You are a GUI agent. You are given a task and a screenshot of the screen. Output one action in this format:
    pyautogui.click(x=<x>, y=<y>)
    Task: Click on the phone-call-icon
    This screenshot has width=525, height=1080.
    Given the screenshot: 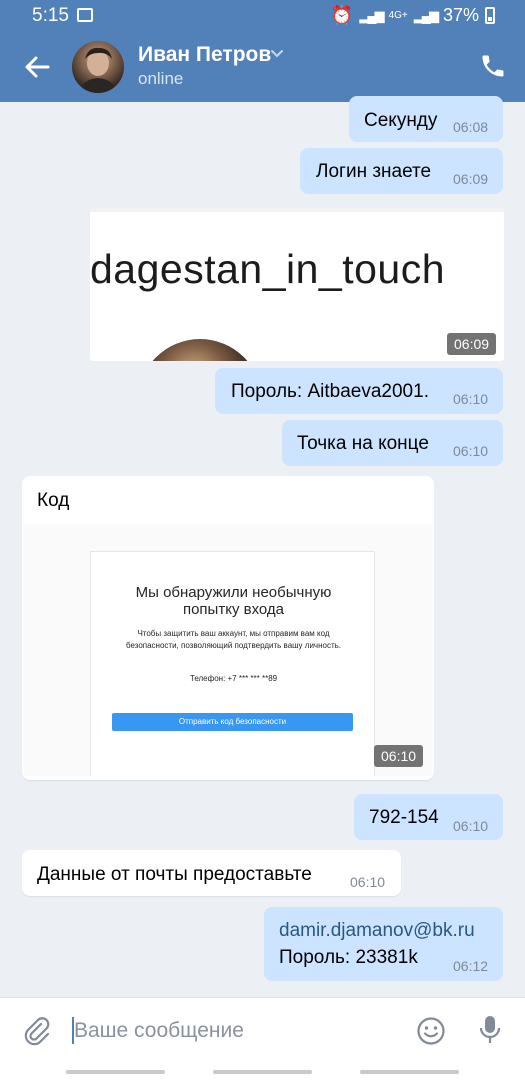 What is the action you would take?
    pyautogui.click(x=493, y=66)
    